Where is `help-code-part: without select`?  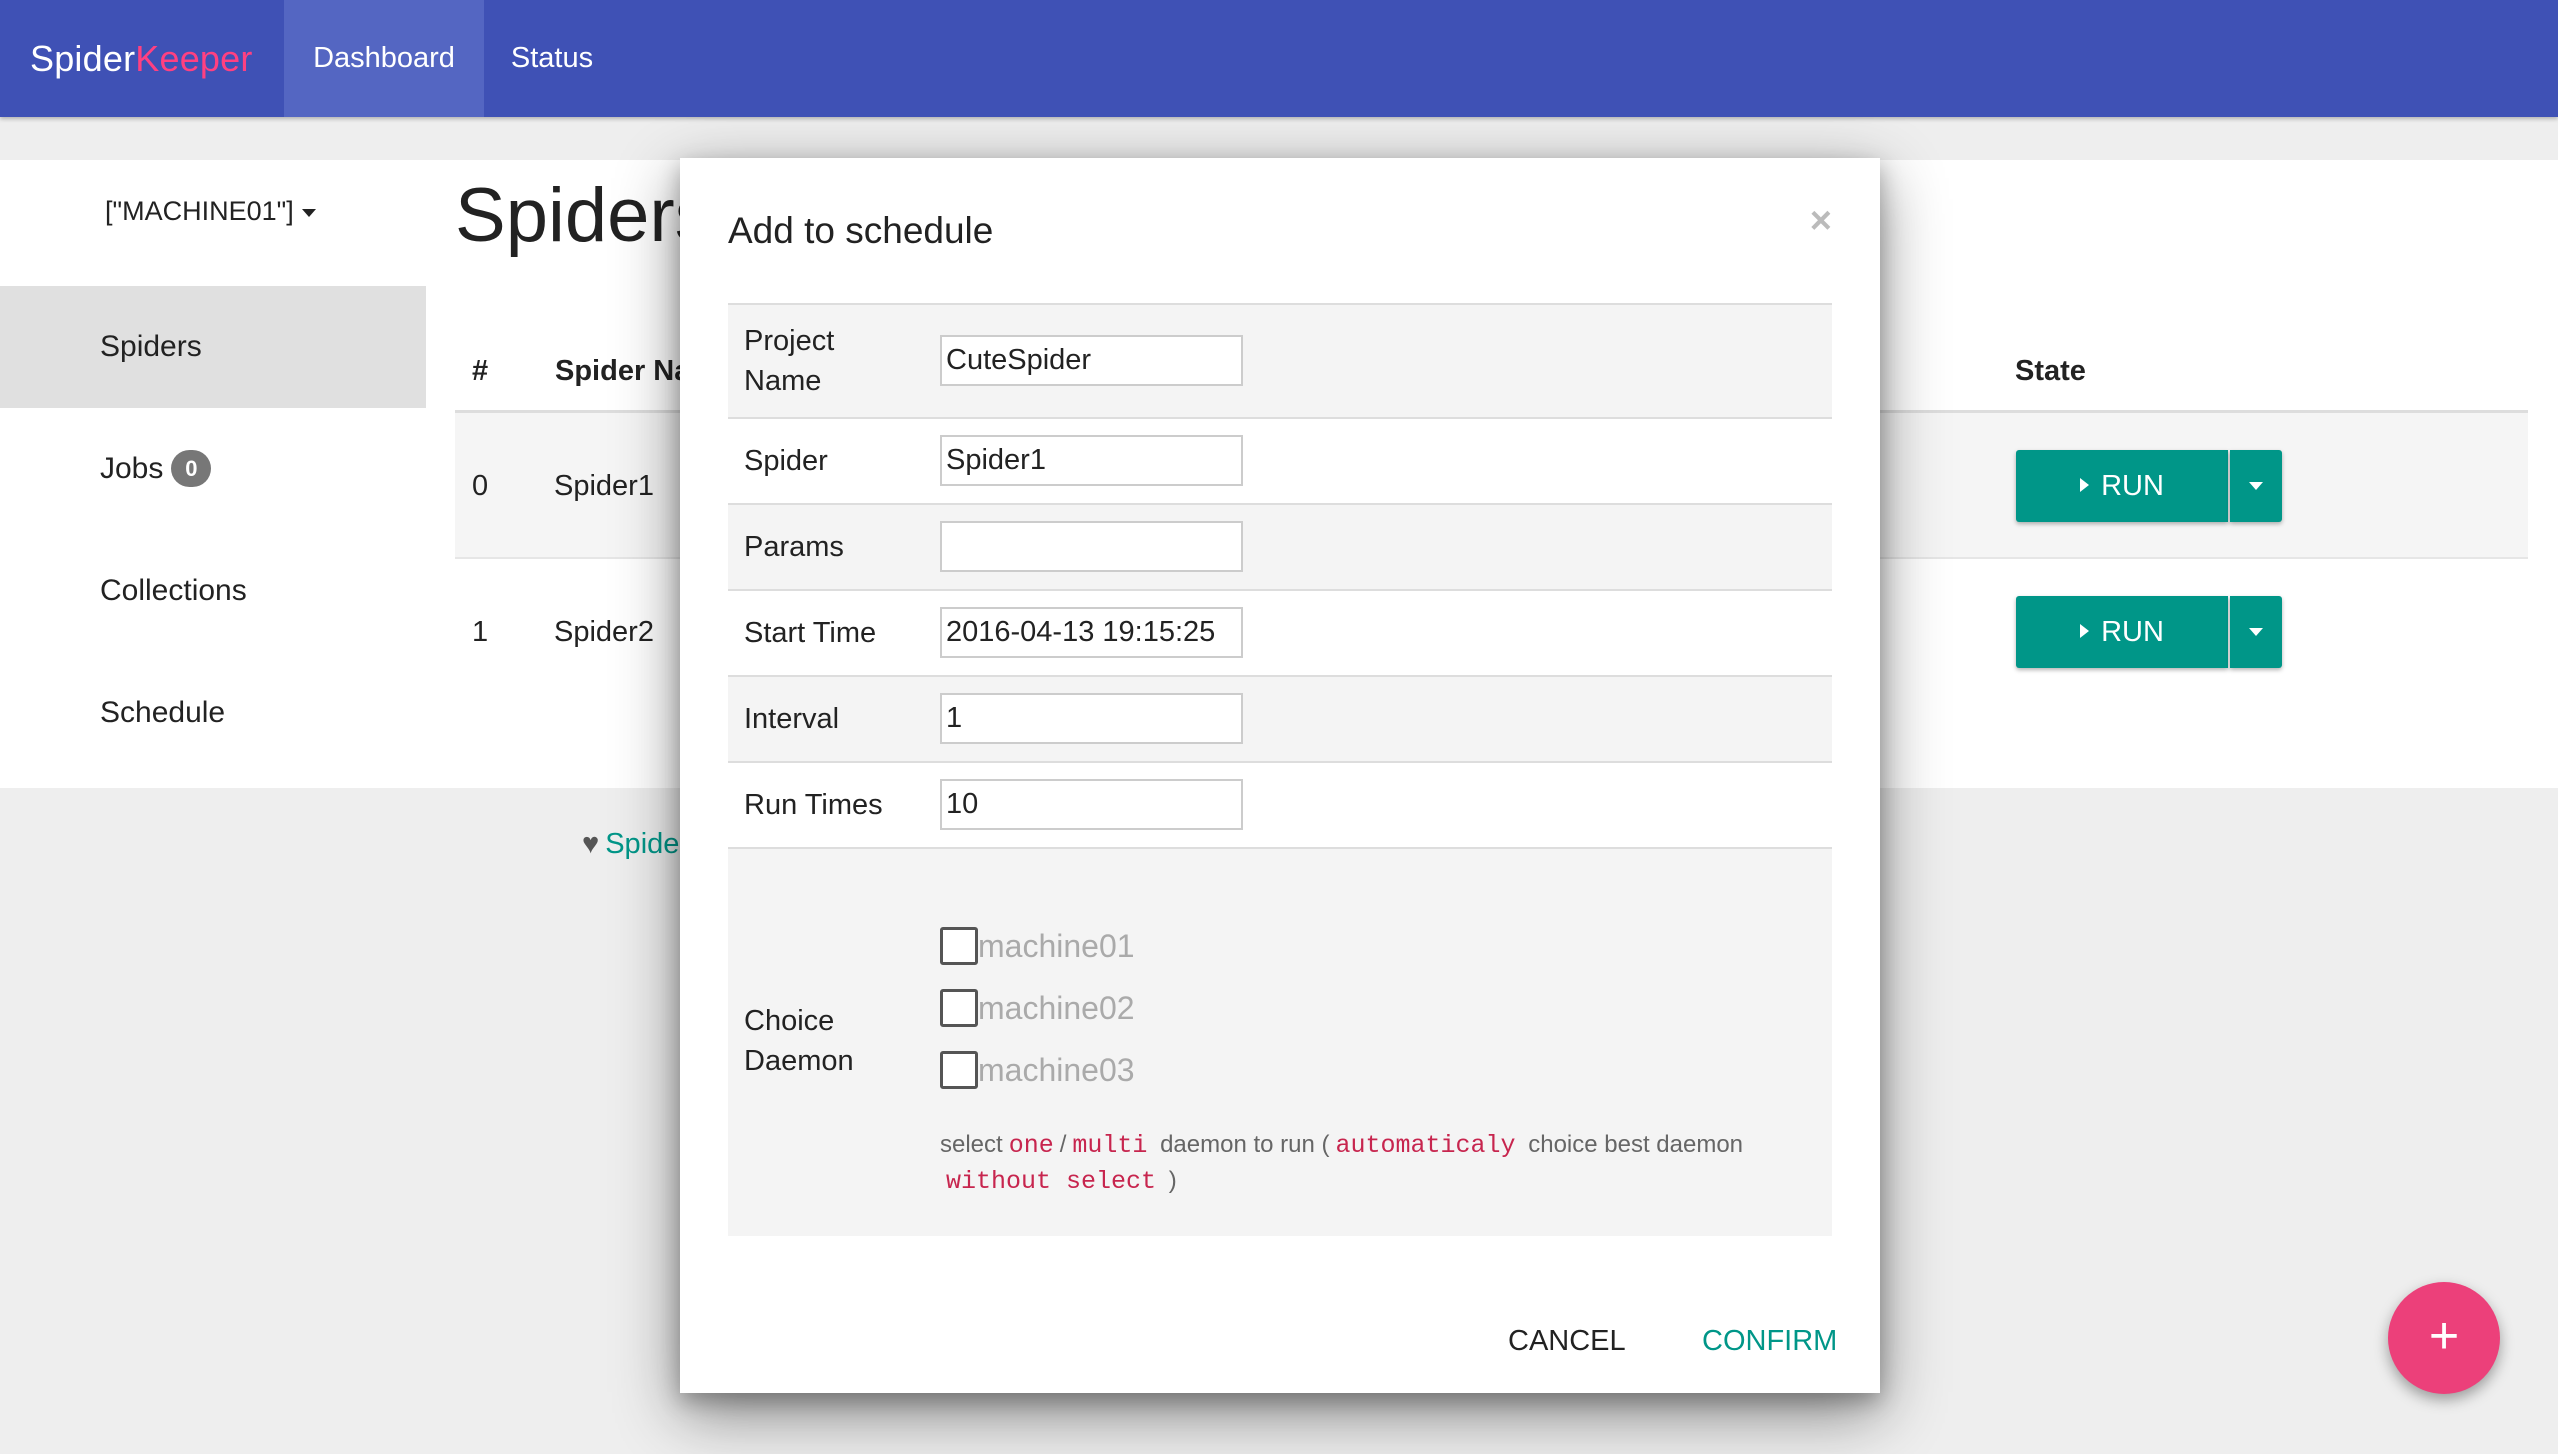 help-code-part: without select is located at coordinates (1051, 1181).